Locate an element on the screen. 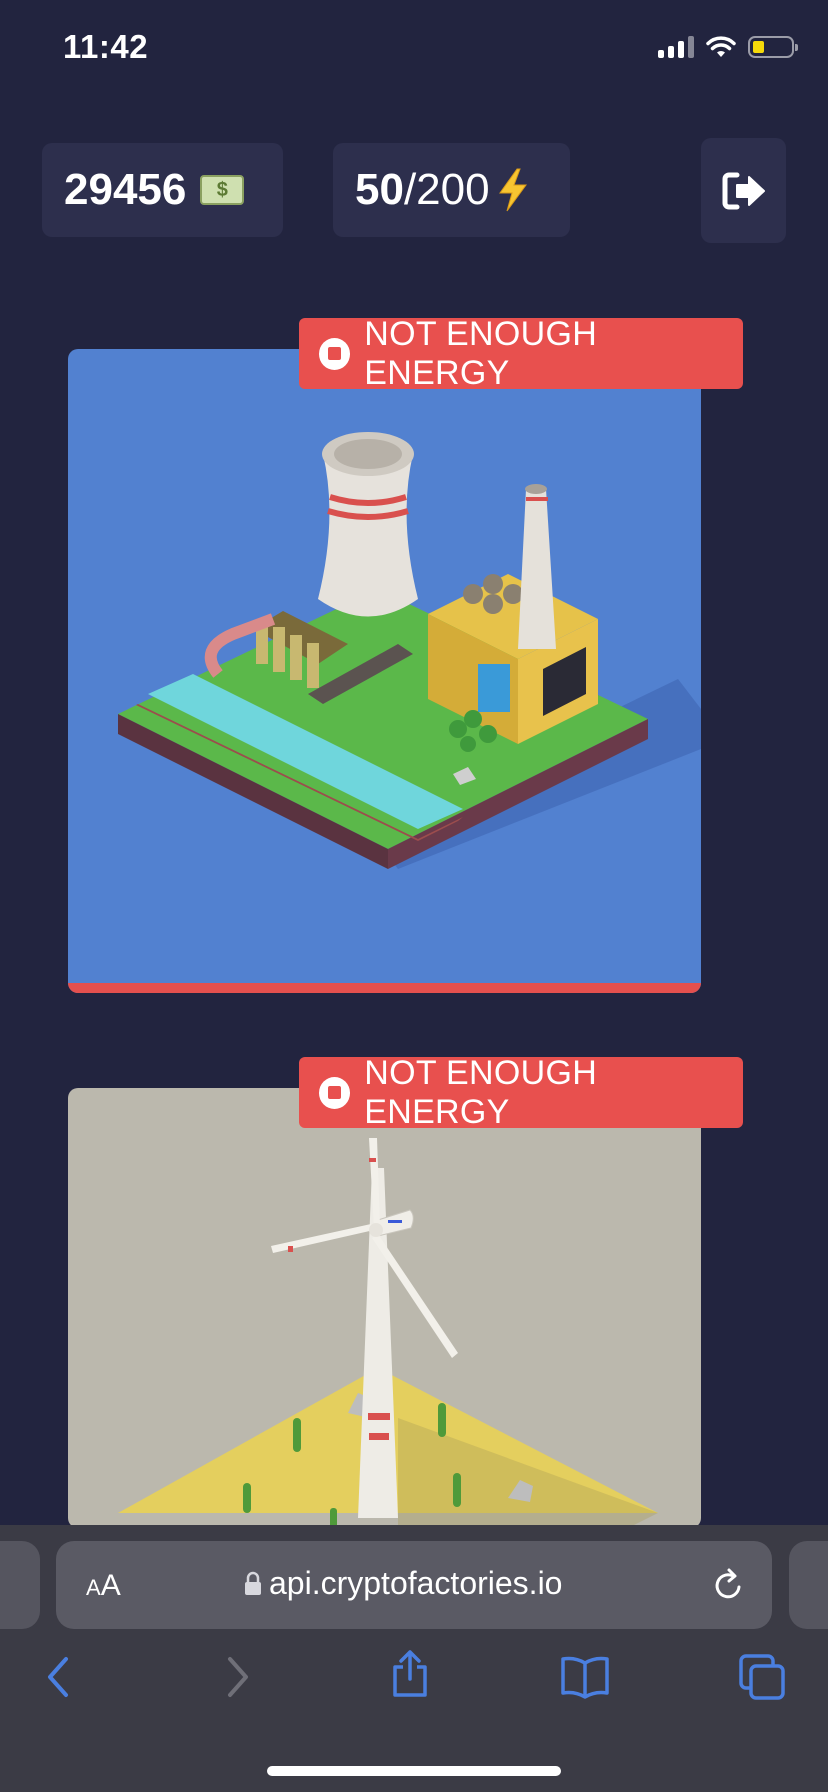 This screenshot has height=1792, width=828. money-bill-icon: $ is located at coordinates (222, 190).